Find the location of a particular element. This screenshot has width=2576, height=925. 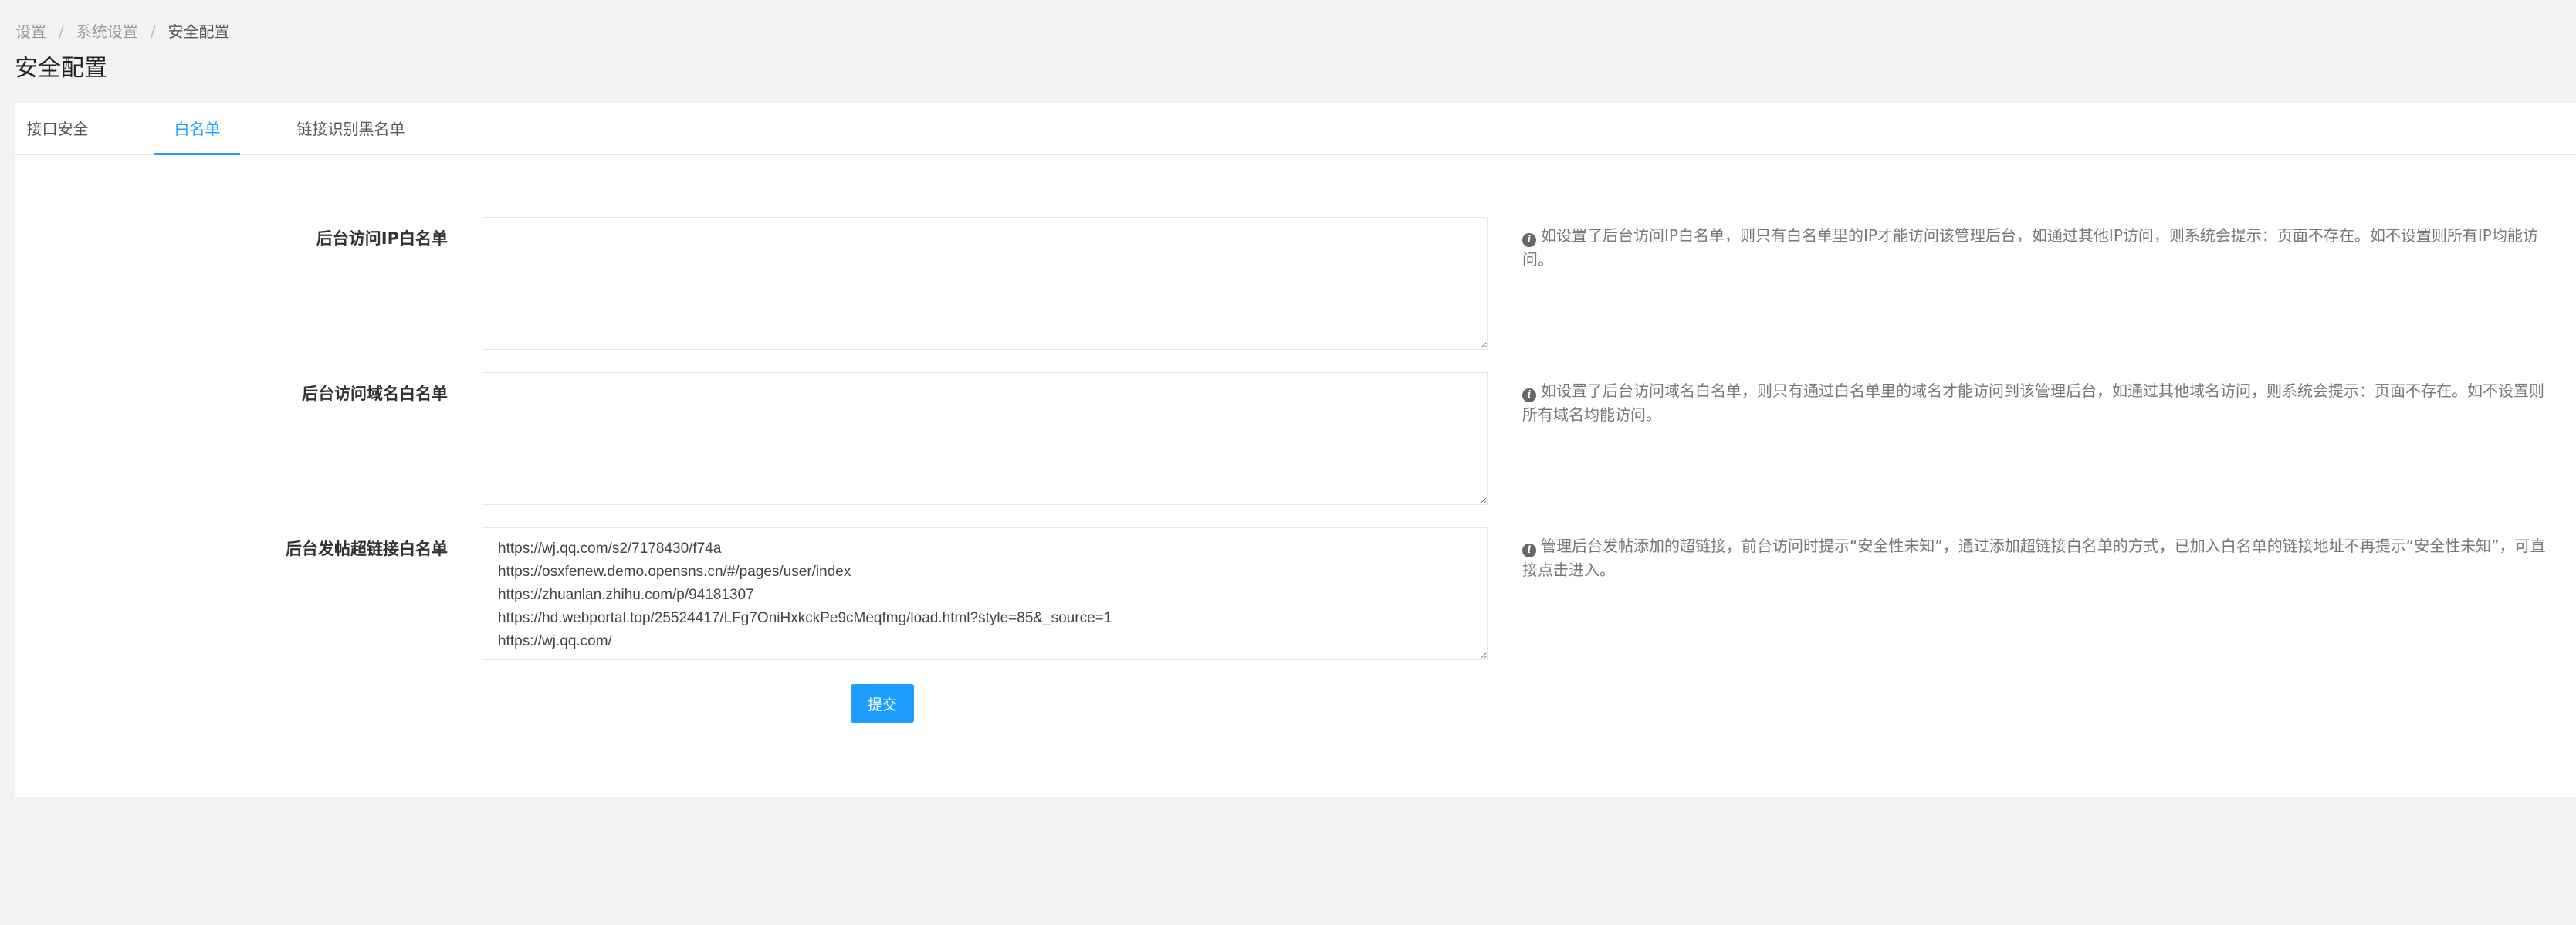

submit-button: 提交 is located at coordinates (882, 704).